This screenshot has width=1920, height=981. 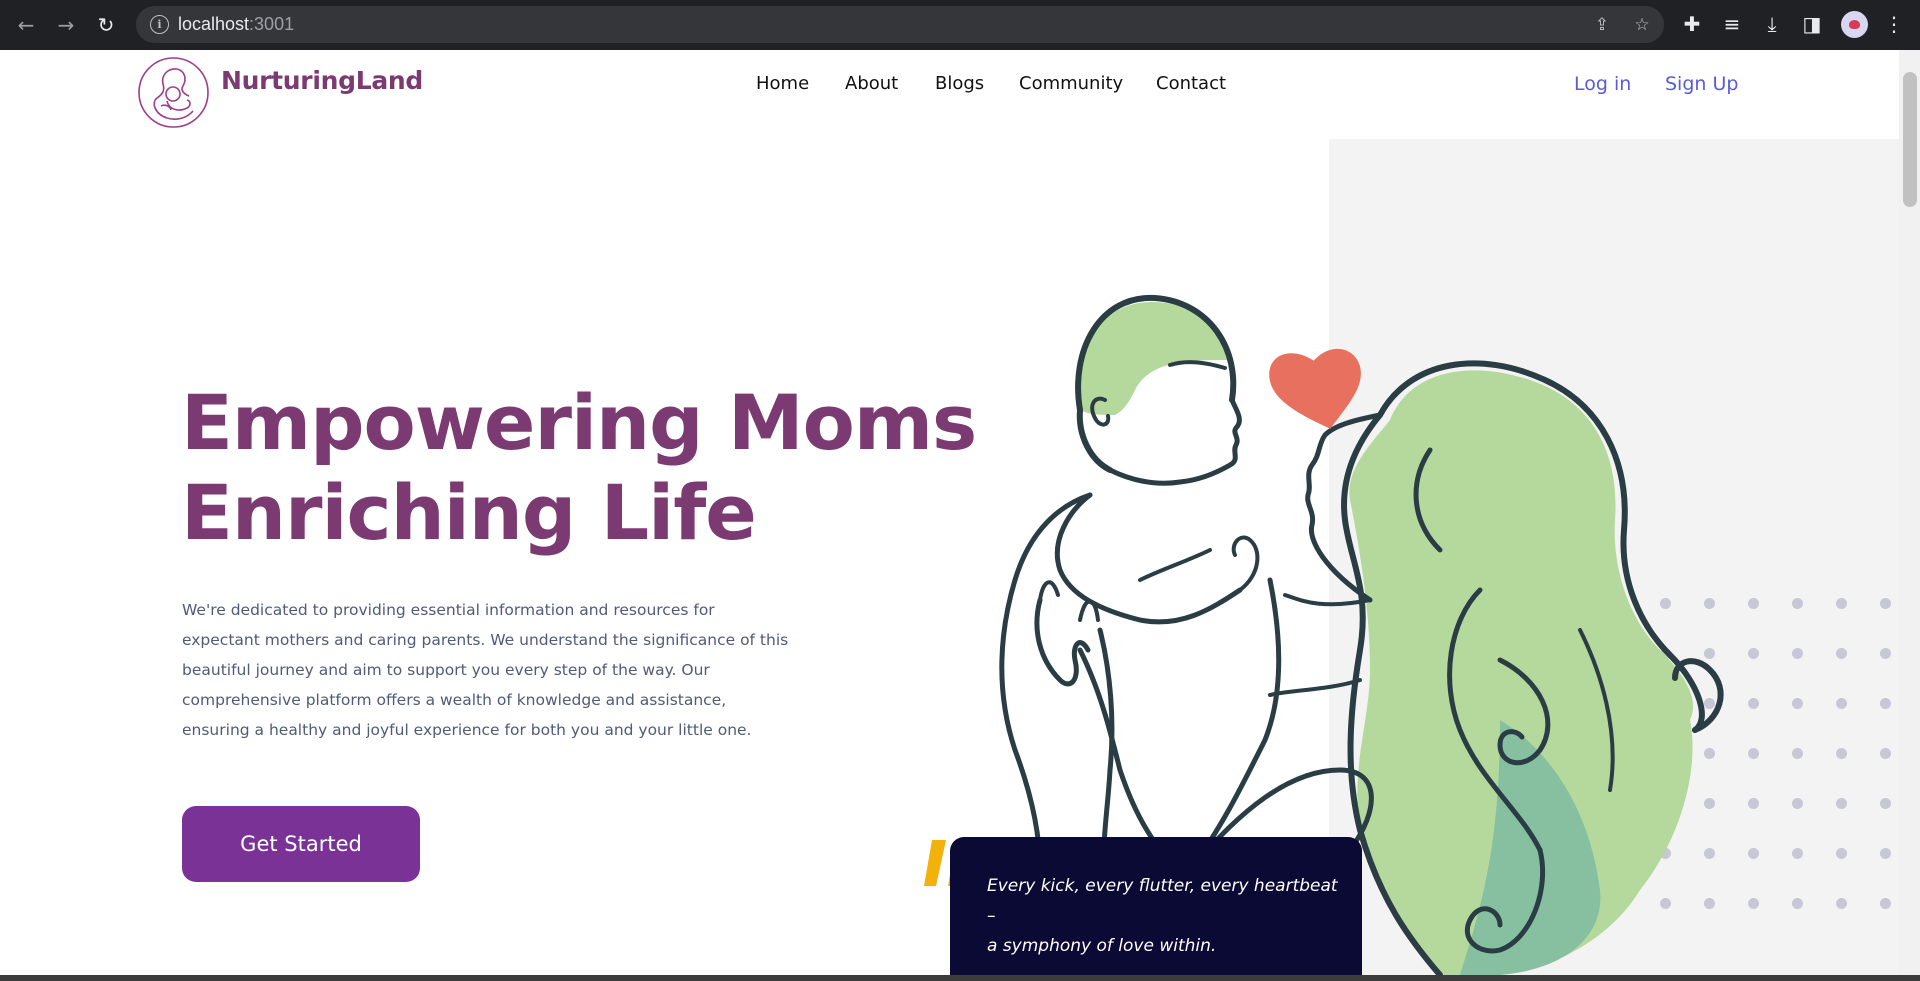 I want to click on signup-link: Sign Up, so click(x=1701, y=84).